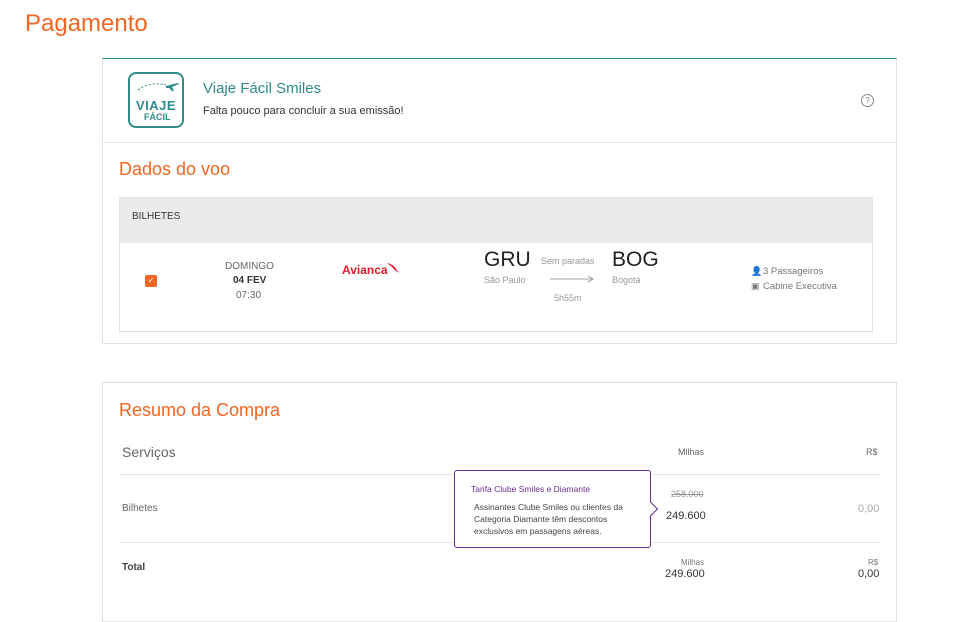  What do you see at coordinates (693, 562) in the screenshot?
I see `total-miles-label: Milhas` at bounding box center [693, 562].